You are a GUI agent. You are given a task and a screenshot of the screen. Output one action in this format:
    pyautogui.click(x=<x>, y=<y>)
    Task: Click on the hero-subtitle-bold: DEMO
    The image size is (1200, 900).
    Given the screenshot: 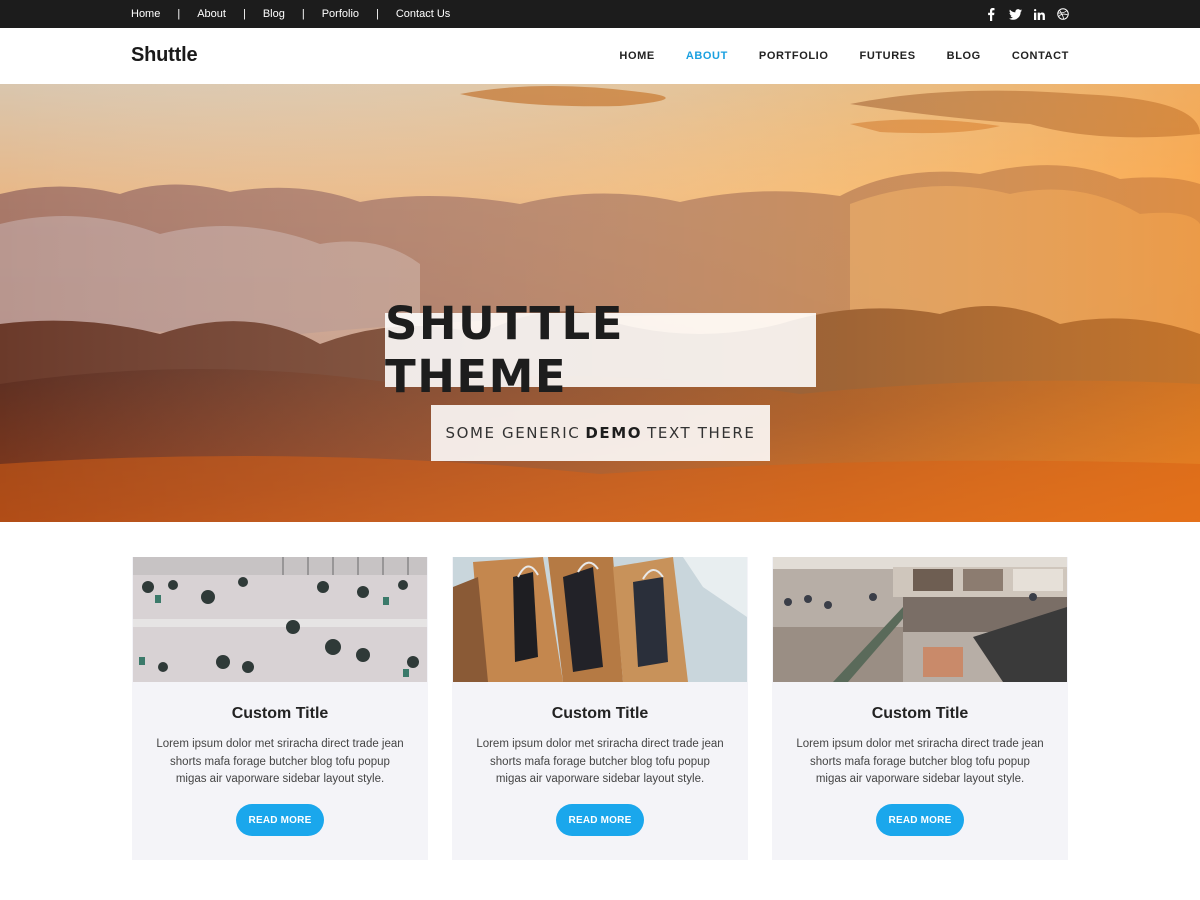 What is the action you would take?
    pyautogui.click(x=614, y=433)
    